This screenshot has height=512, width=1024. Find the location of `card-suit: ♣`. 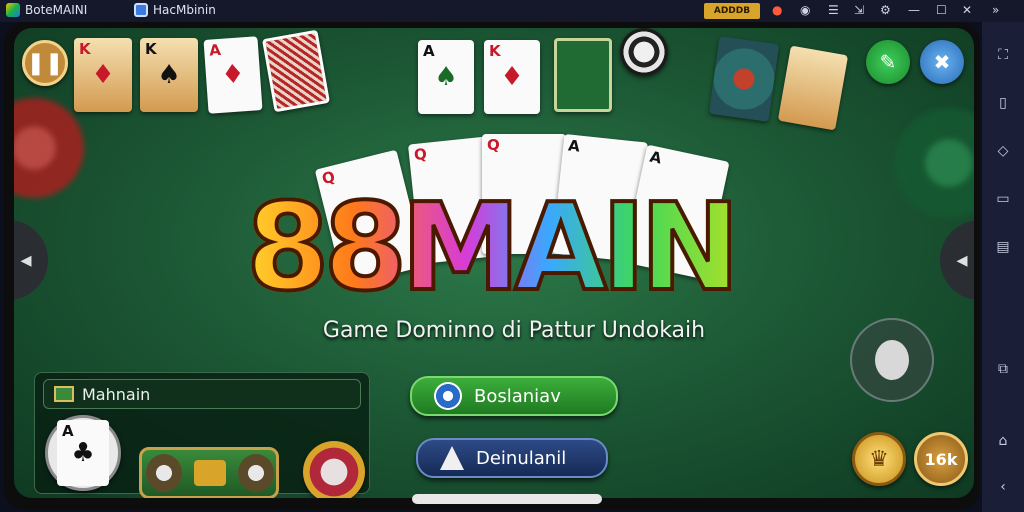

card-suit: ♣ is located at coordinates (83, 453).